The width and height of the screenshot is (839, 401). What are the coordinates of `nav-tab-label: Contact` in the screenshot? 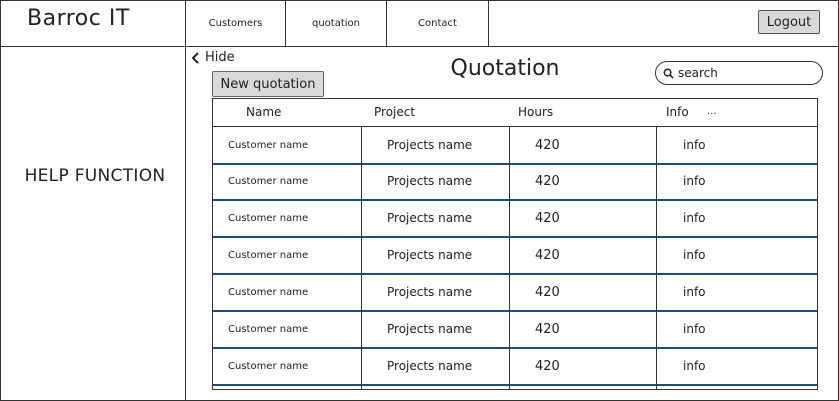 It's located at (437, 23).